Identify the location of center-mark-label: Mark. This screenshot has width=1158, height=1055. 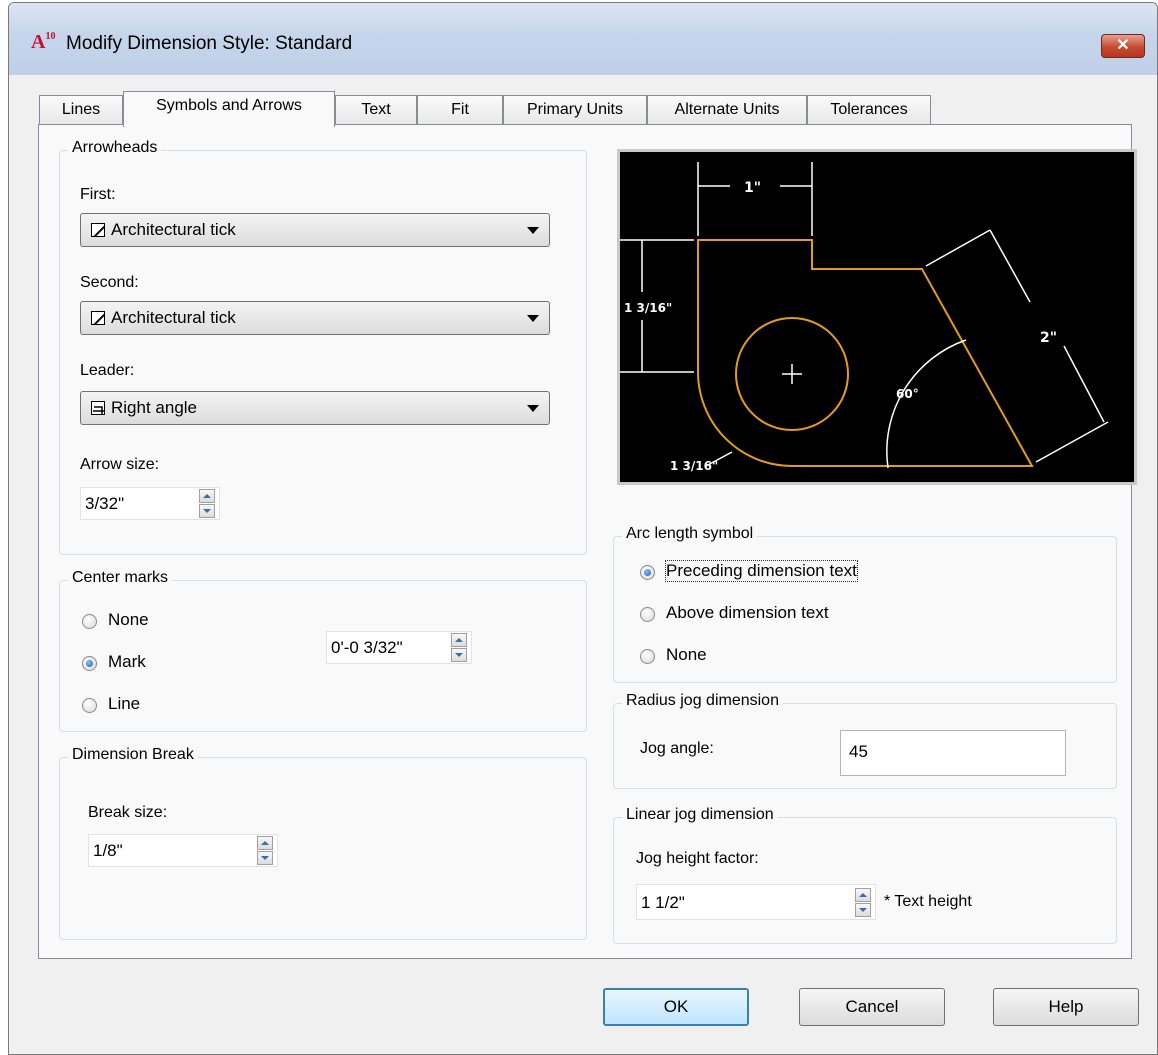
(127, 661).